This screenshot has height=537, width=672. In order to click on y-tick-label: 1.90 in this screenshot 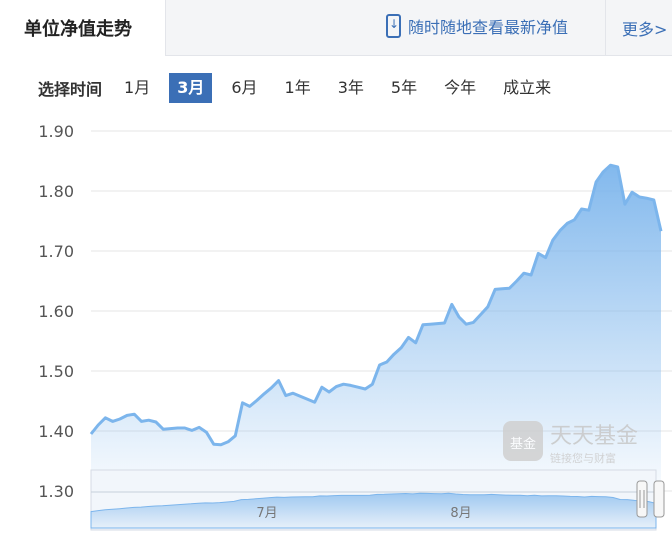, I will do `click(56, 131)`.